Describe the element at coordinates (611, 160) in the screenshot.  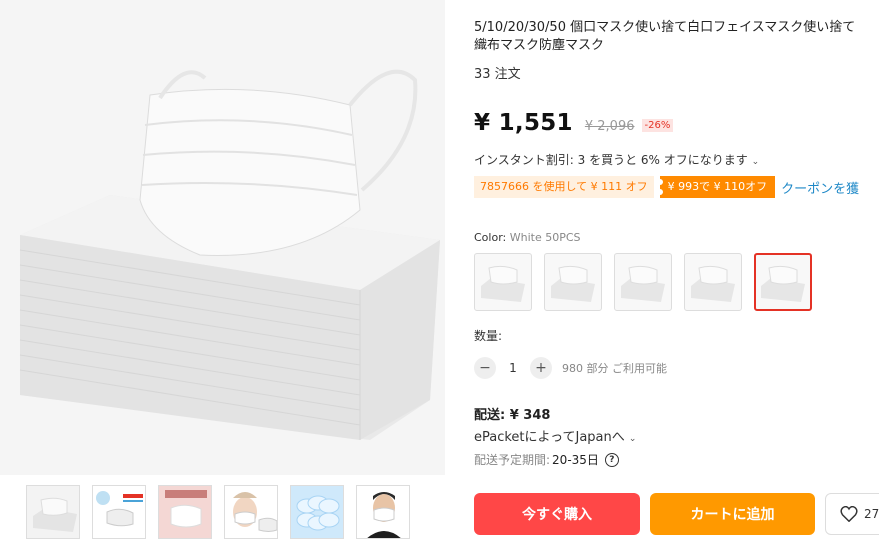
I see `instant-discount-text: インスタント割引: 3 を買うと 6% オフになります` at that location.